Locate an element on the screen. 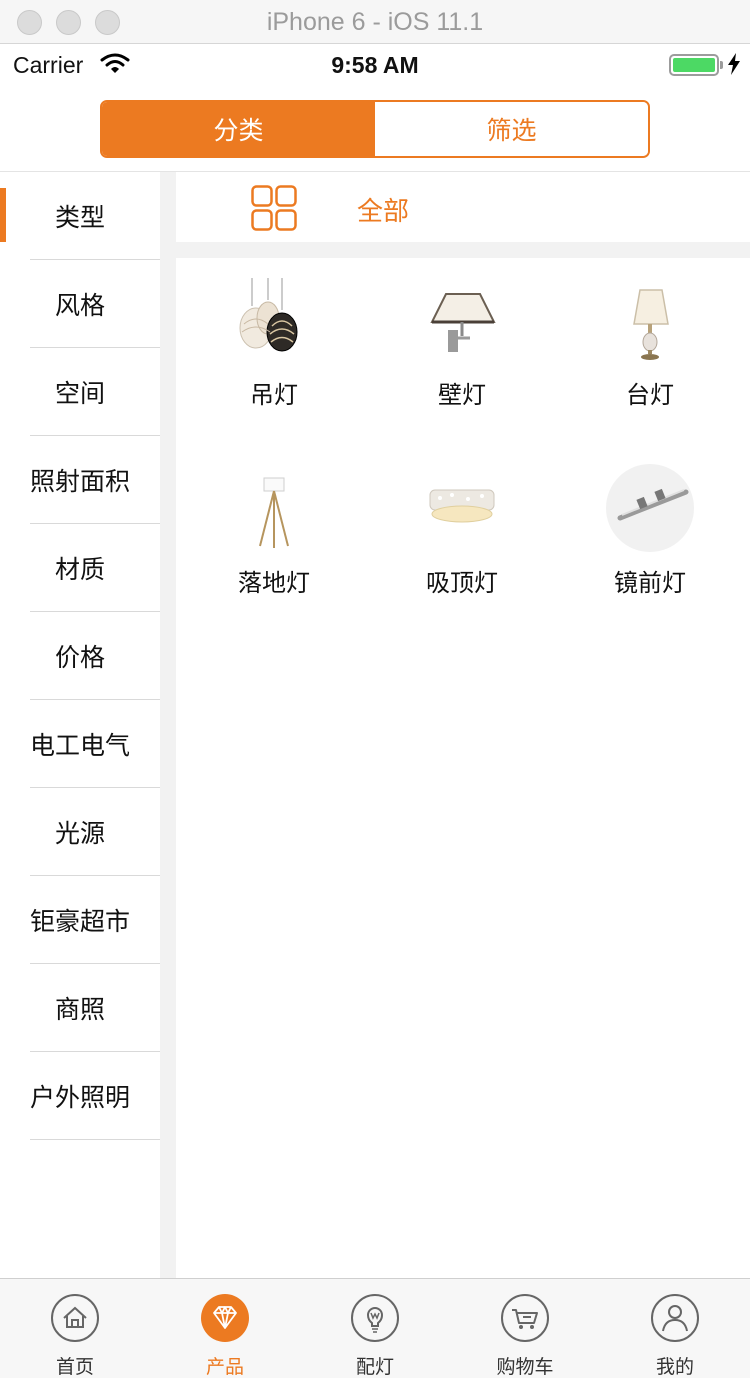 This screenshot has width=750, height=1378. cart-icon is located at coordinates (525, 1318).